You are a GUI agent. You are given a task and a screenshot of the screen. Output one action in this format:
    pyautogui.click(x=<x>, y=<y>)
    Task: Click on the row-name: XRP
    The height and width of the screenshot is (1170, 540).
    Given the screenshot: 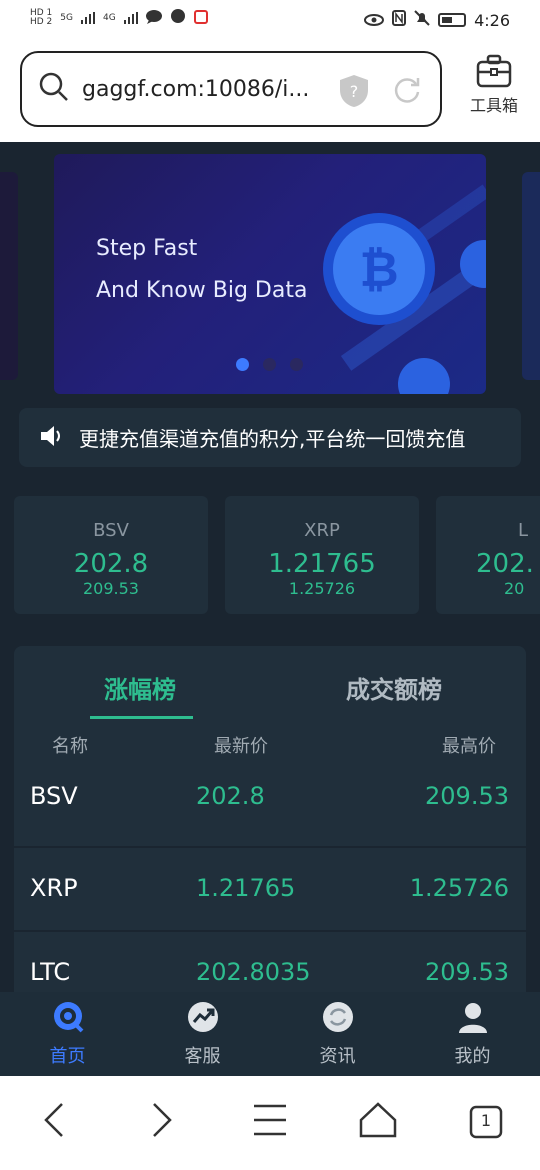 What is the action you would take?
    pyautogui.click(x=54, y=888)
    